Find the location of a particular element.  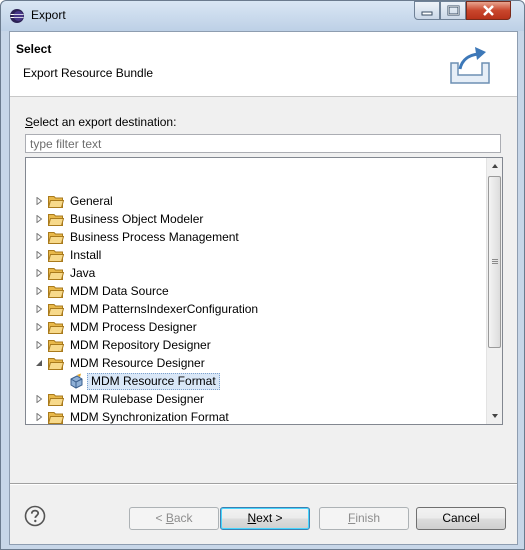

tree-item: MDM Synchronization Format is located at coordinates (256, 416).